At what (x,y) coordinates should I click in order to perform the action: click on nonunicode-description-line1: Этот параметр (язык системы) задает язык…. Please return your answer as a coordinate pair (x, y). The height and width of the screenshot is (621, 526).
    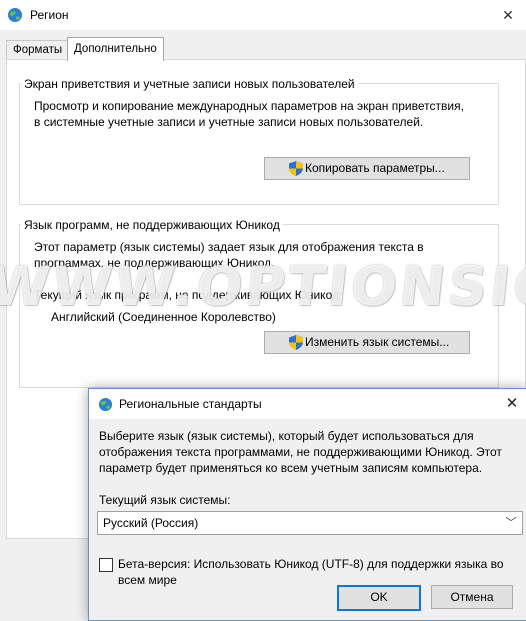
    Looking at the image, I should click on (229, 247).